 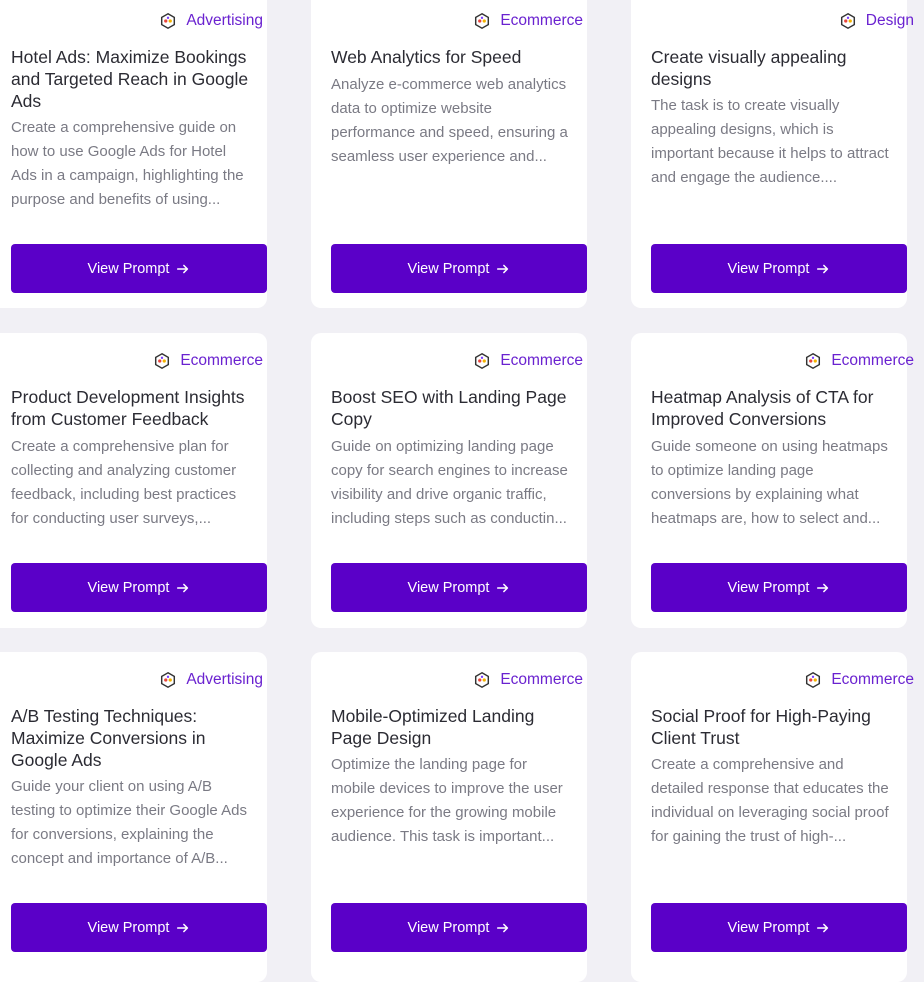 What do you see at coordinates (449, 408) in the screenshot?
I see `card-title: Boost SEO with Landing Page Copy` at bounding box center [449, 408].